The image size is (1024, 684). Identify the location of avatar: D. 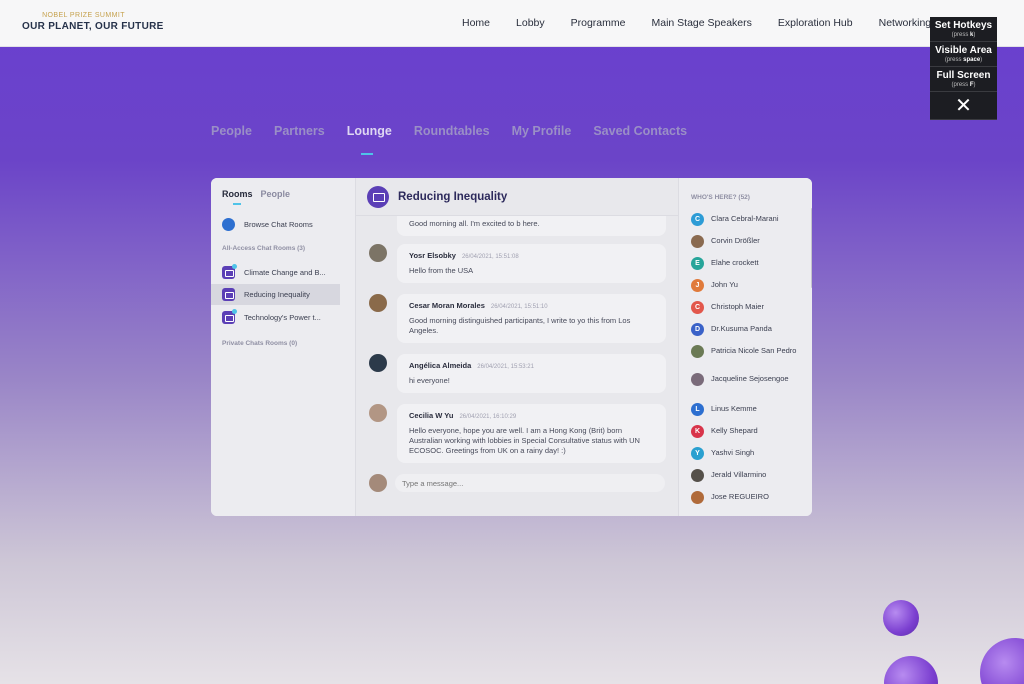
(697, 329).